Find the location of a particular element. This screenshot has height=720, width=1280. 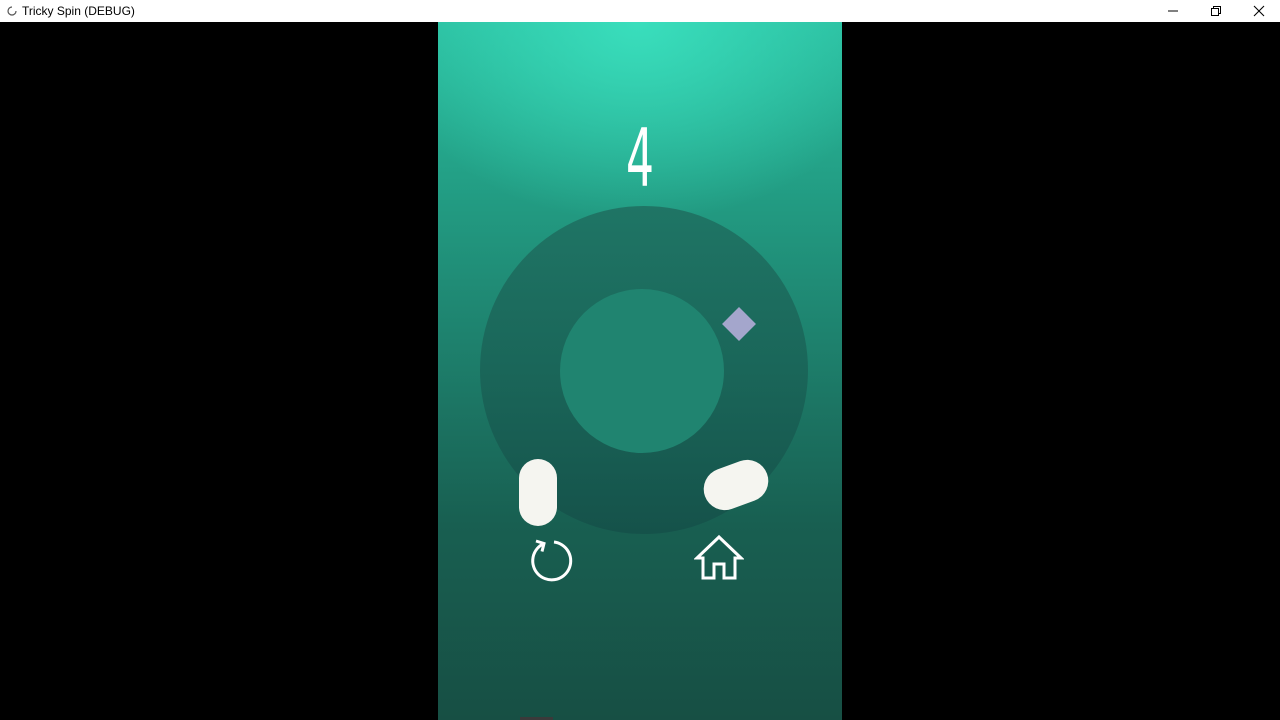

window-title: Tricky Spin (DEBUG) is located at coordinates (78, 11).